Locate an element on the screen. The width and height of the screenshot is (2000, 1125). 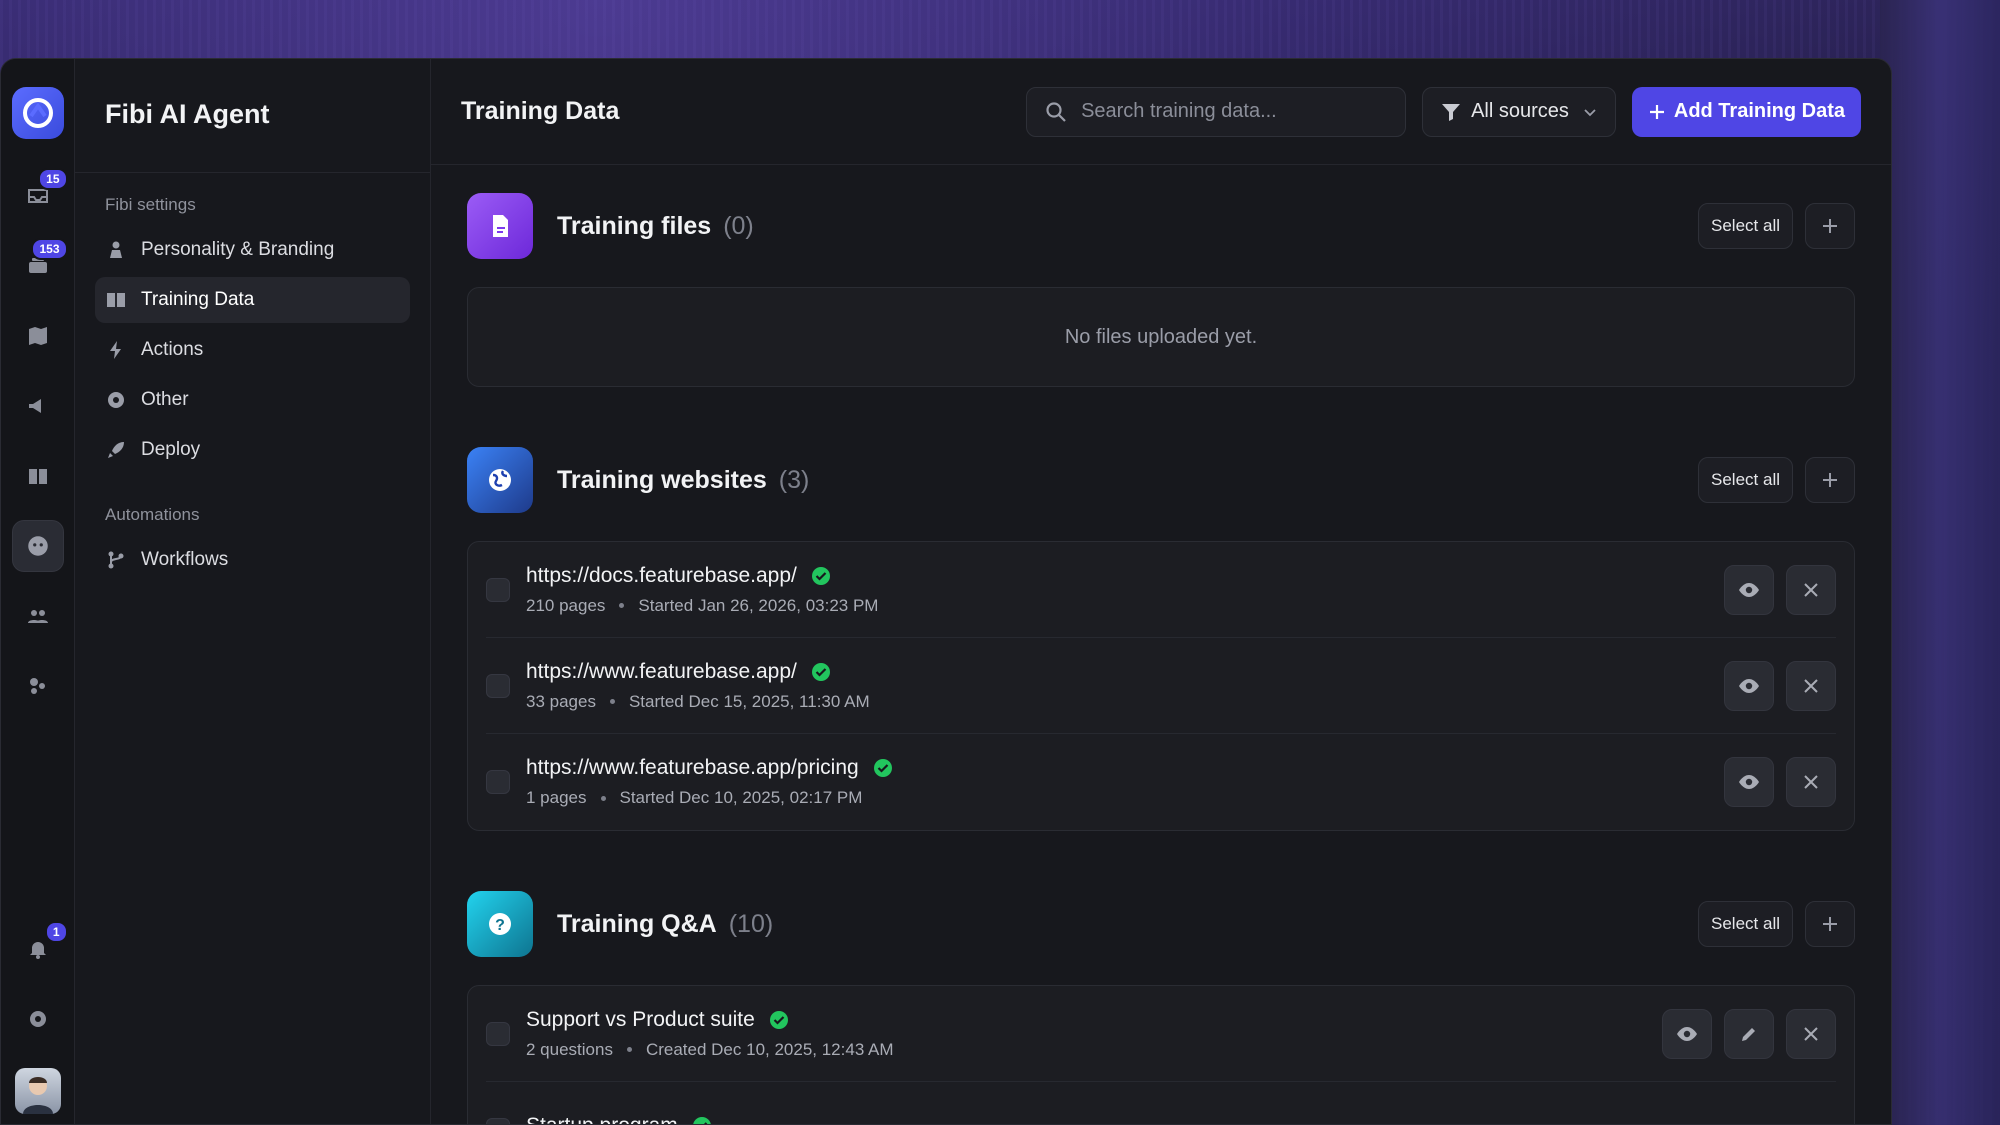
sidebar-item-label: Other is located at coordinates (165, 399).